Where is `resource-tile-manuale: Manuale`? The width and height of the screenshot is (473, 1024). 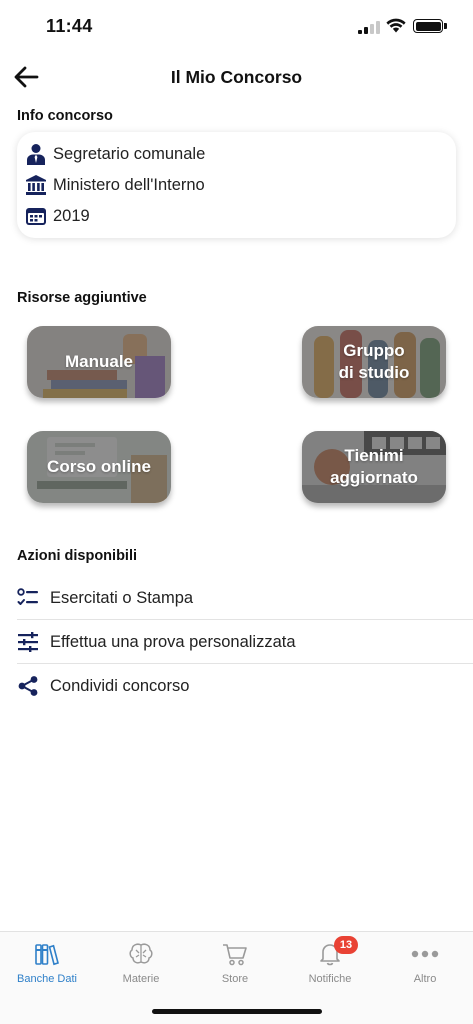
resource-tile-manuale: Manuale is located at coordinates (99, 362).